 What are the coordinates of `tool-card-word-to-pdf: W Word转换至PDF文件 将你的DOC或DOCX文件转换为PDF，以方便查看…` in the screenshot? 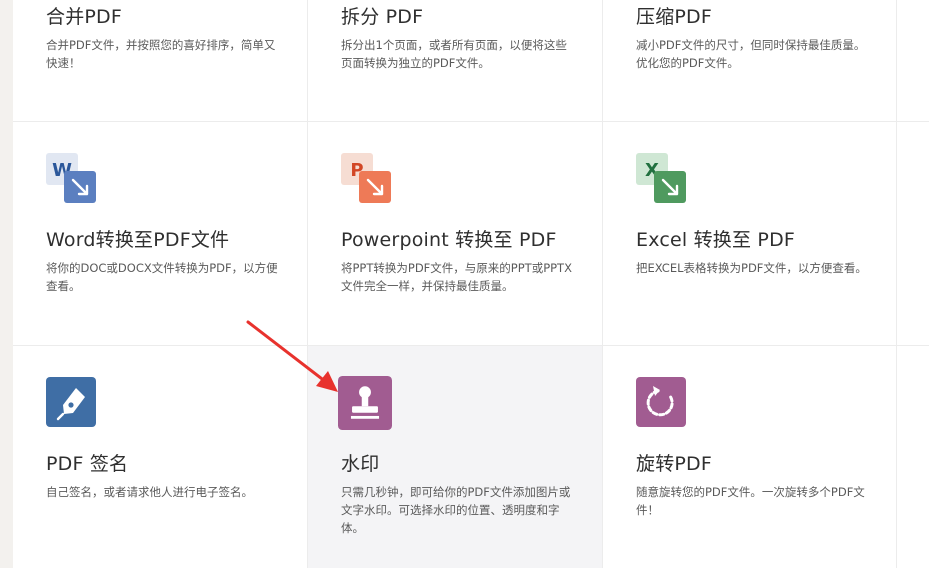 It's located at (160, 234).